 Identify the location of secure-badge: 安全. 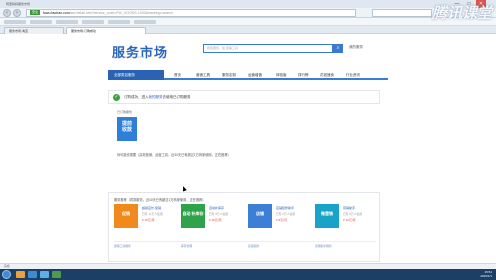
(35, 12).